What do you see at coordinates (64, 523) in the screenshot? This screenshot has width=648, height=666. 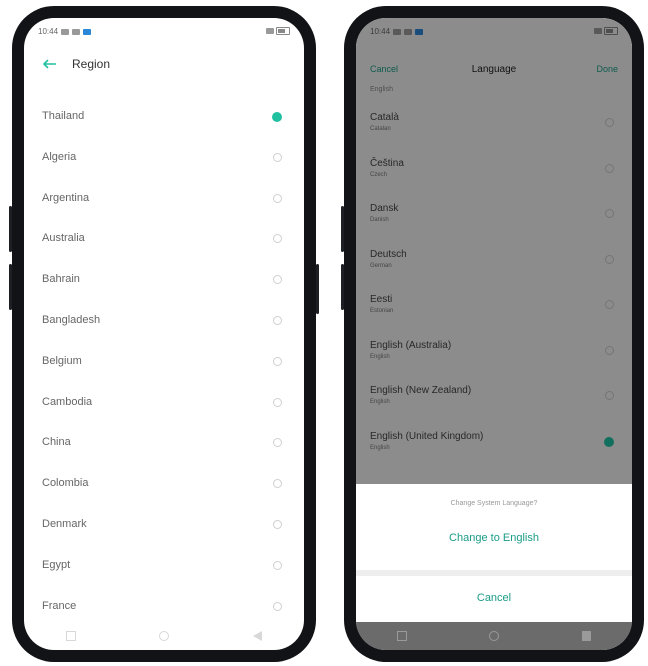 I see `region-label: Denmark` at bounding box center [64, 523].